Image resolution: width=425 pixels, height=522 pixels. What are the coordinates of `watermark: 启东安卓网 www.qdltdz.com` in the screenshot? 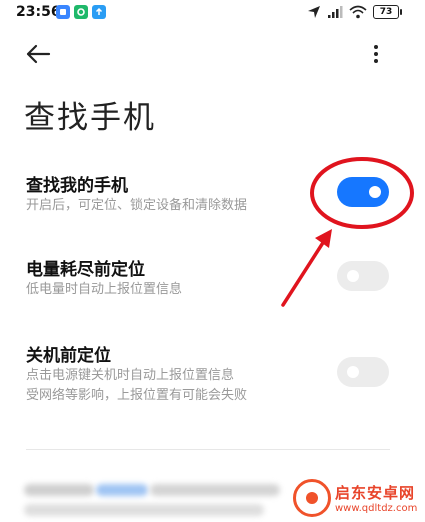 It's located at (359, 498).